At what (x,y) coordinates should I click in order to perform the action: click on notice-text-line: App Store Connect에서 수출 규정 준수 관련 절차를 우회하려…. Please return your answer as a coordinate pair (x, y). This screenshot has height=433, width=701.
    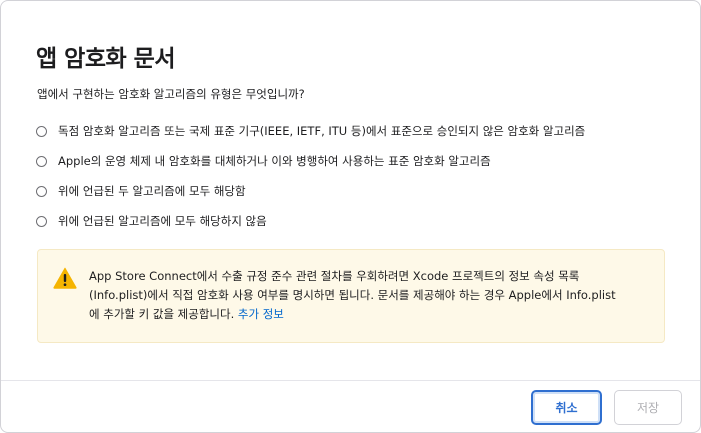
    Looking at the image, I should click on (334, 276).